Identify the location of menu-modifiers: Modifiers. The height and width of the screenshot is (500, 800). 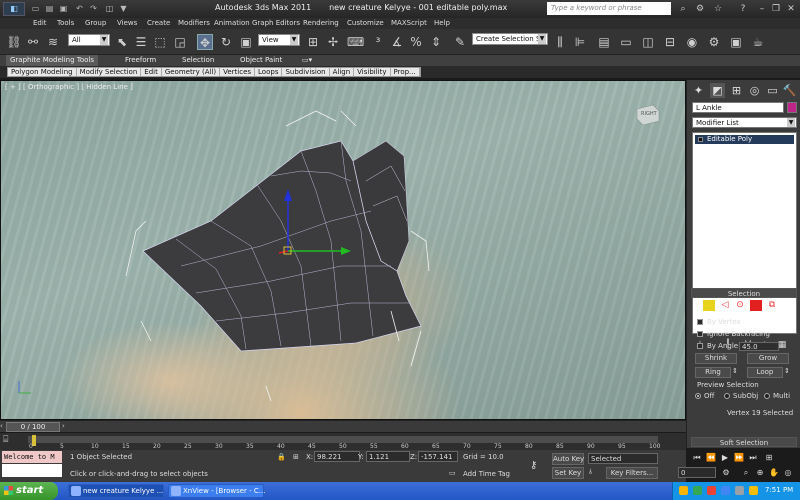
(194, 23).